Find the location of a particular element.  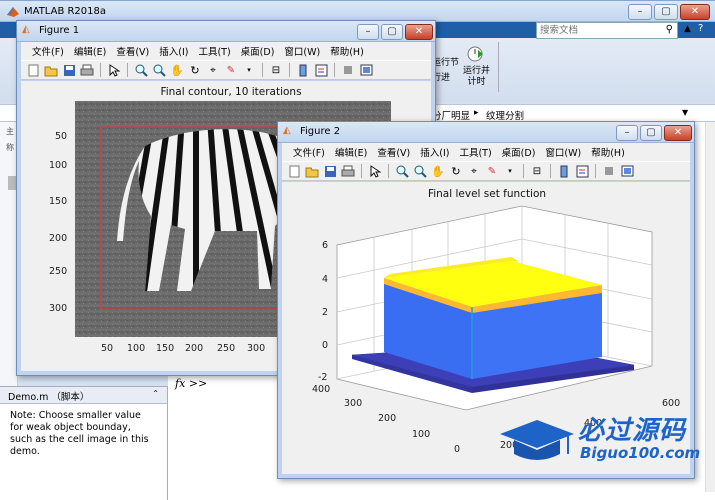

close-button: ✕ is located at coordinates (695, 12).